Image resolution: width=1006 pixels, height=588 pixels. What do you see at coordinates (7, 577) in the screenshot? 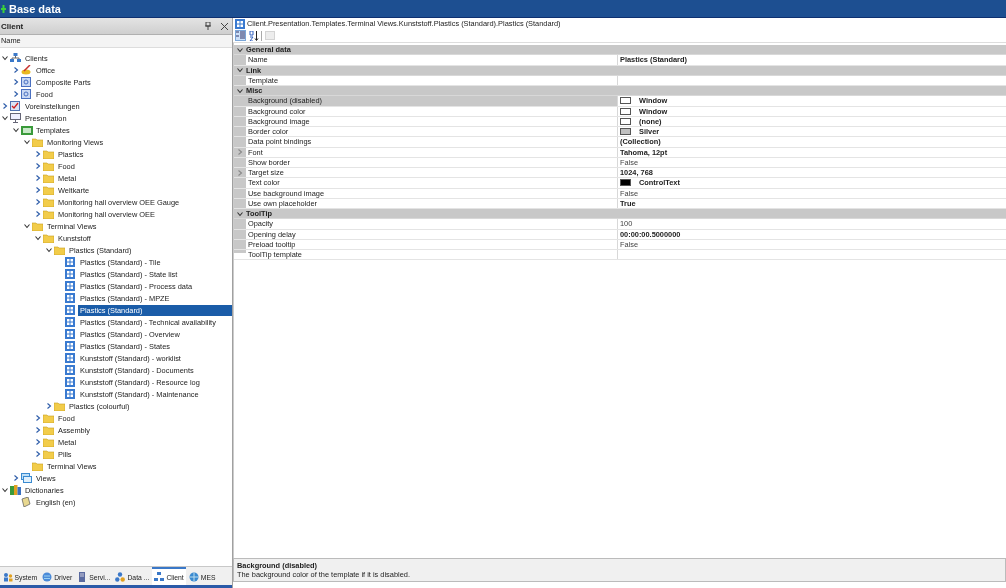
I see `people-icon` at bounding box center [7, 577].